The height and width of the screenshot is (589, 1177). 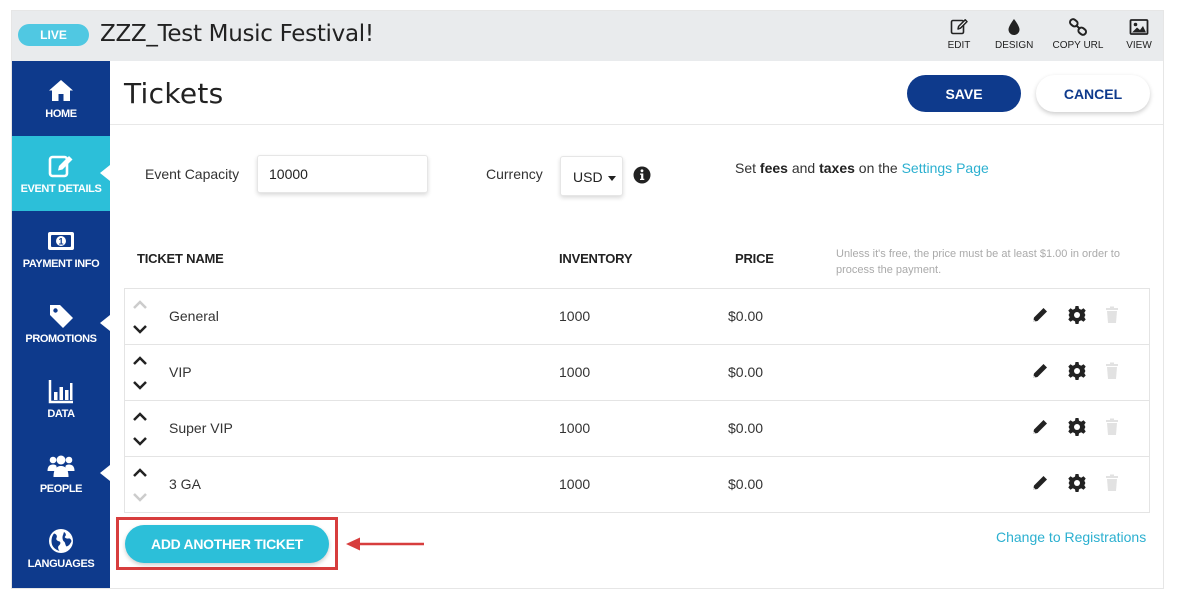 I want to click on view-tool-label: VIEW, so click(x=1139, y=45).